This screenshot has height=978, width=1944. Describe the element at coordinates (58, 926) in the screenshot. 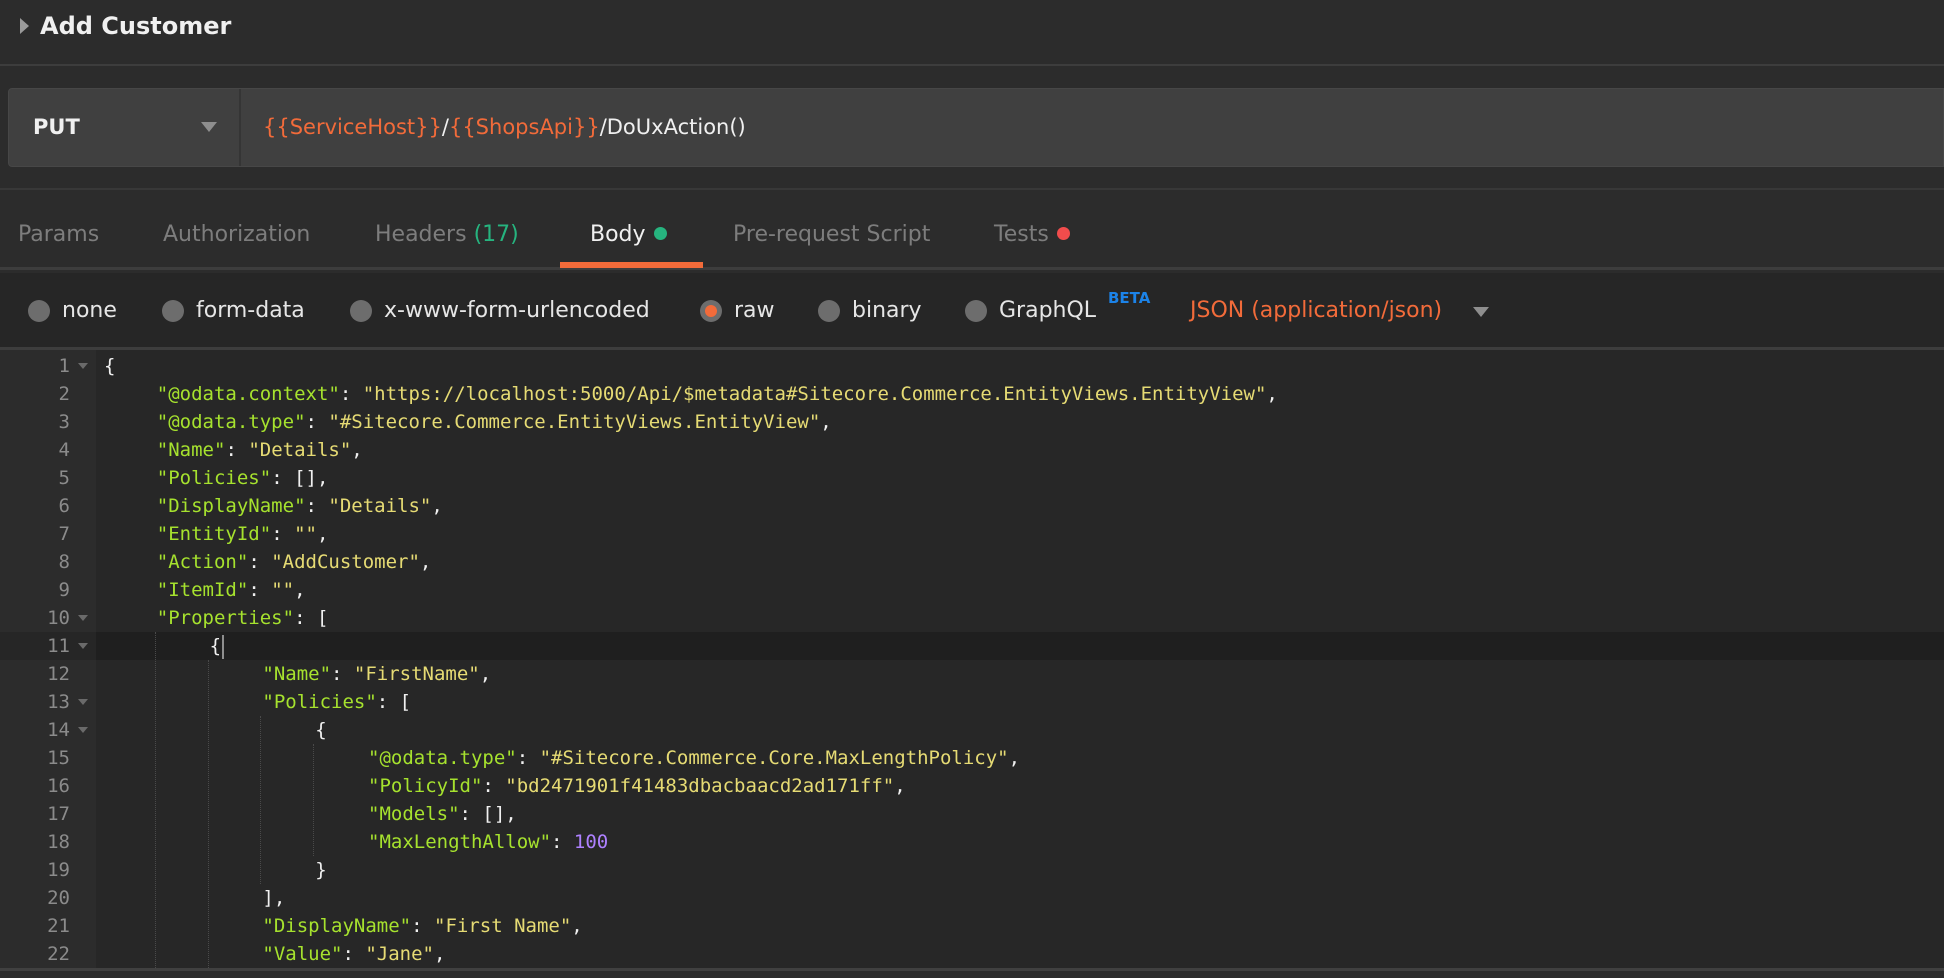

I see `line-number: 21` at that location.